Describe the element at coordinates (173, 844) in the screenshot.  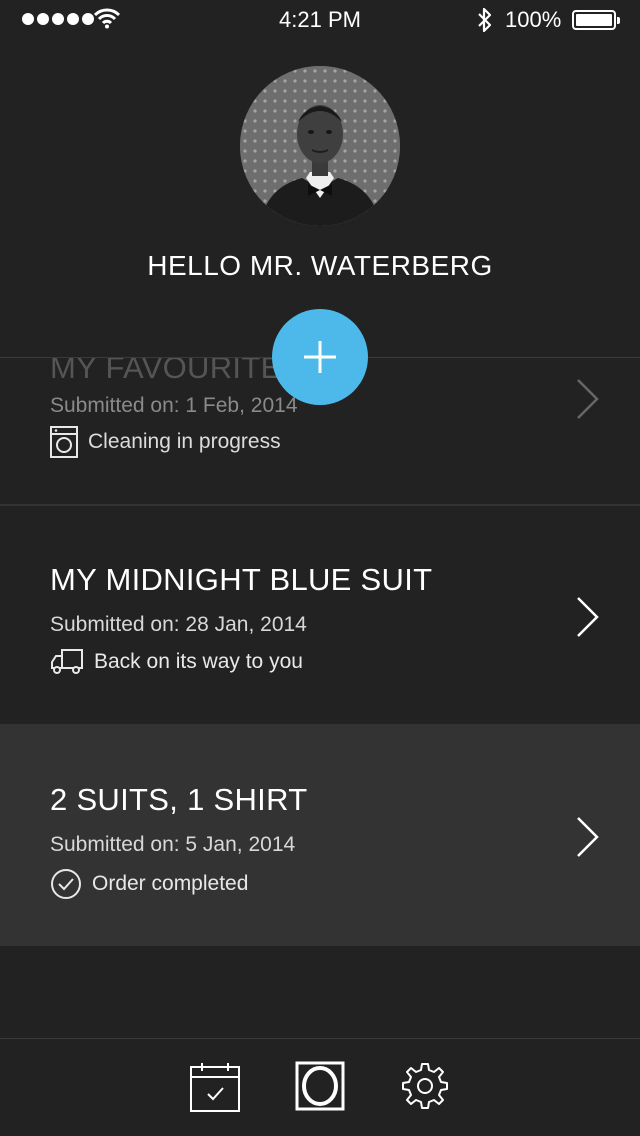
I see `order-submitted-date: Submitted on: 5 Jan, 2014` at that location.